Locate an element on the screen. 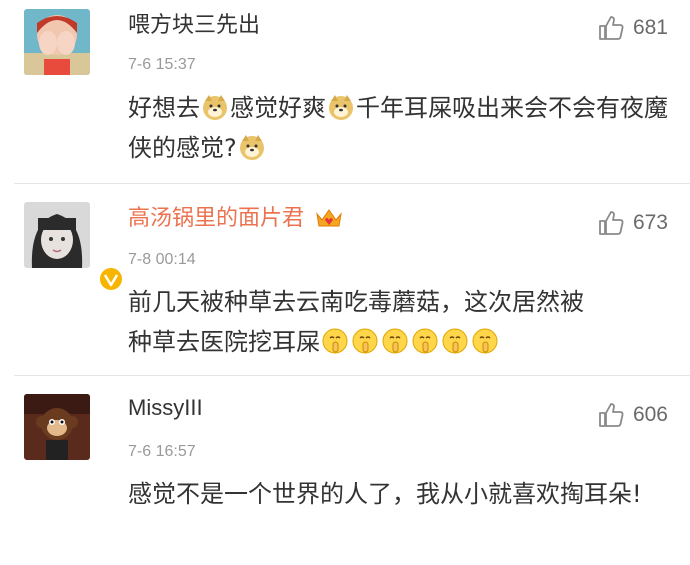 Image resolution: width=690 pixels, height=565 pixels. timestamp: 7-6 15:37 is located at coordinates (162, 64).